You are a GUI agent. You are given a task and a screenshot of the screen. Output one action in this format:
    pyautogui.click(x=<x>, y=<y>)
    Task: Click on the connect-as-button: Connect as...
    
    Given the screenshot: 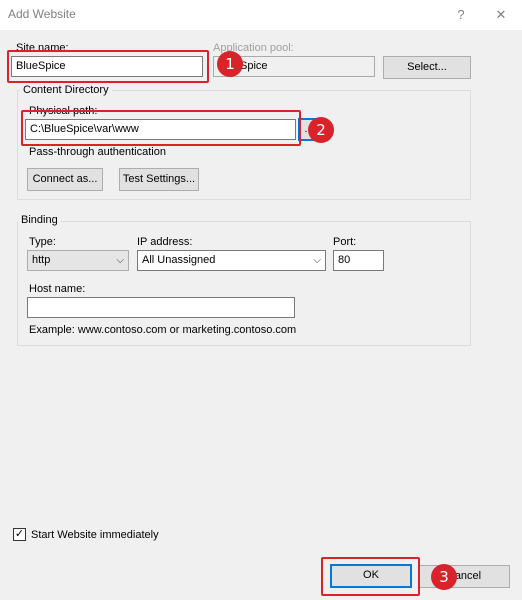 What is the action you would take?
    pyautogui.click(x=65, y=179)
    